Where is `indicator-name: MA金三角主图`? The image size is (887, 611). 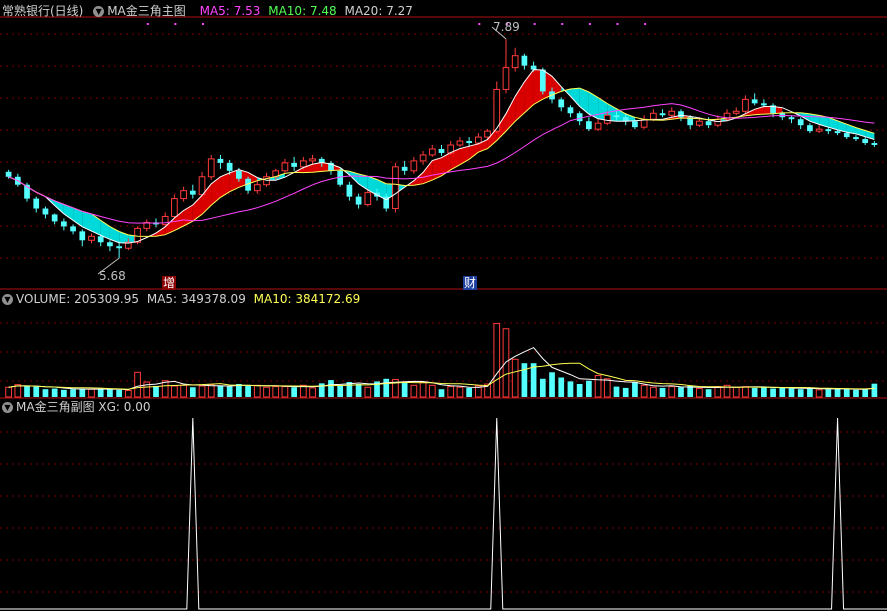 indicator-name: MA金三角主图 is located at coordinates (146, 11).